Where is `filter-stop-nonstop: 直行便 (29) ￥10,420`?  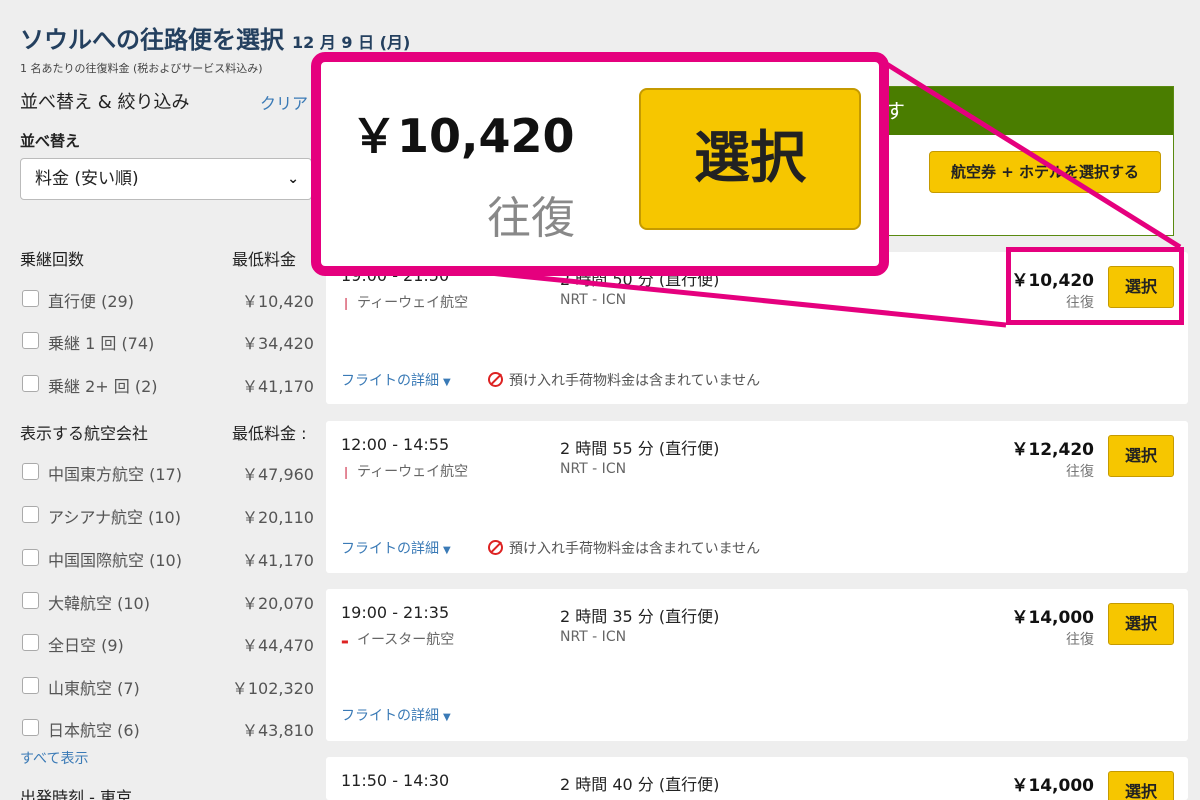 filter-stop-nonstop: 直行便 (29) ￥10,420 is located at coordinates (167, 299).